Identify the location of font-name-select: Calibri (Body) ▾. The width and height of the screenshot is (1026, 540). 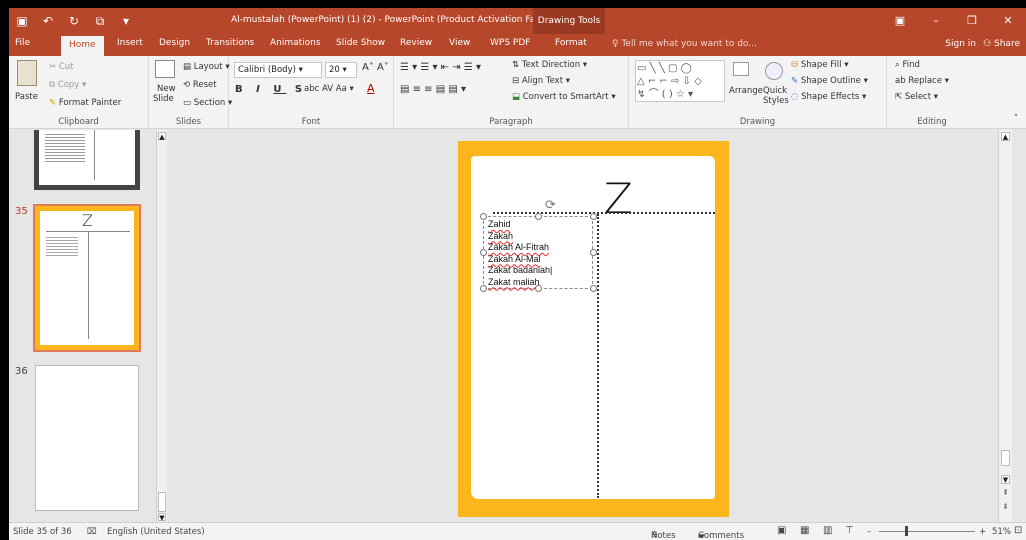
(278, 70).